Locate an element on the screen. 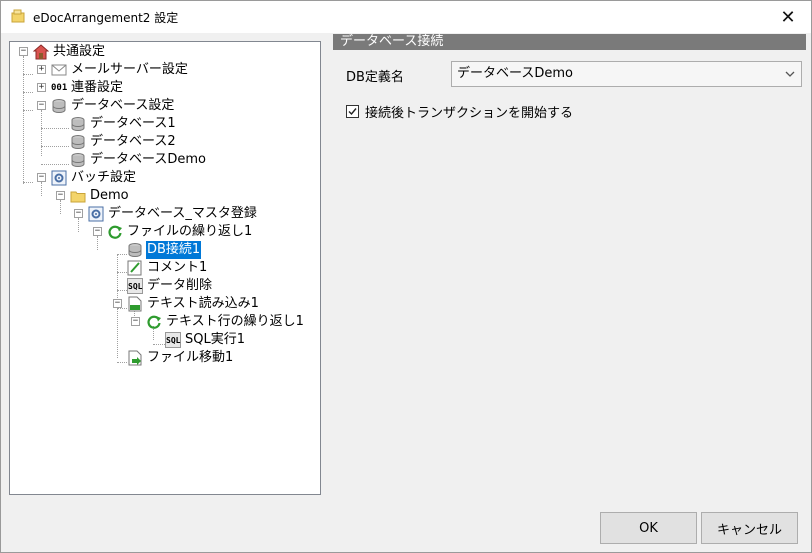  tree-item-database-demo: データベースDemo is located at coordinates (138, 160).